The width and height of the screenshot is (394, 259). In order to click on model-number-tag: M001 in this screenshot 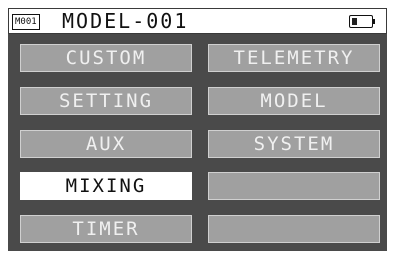, I will do `click(26, 22)`.